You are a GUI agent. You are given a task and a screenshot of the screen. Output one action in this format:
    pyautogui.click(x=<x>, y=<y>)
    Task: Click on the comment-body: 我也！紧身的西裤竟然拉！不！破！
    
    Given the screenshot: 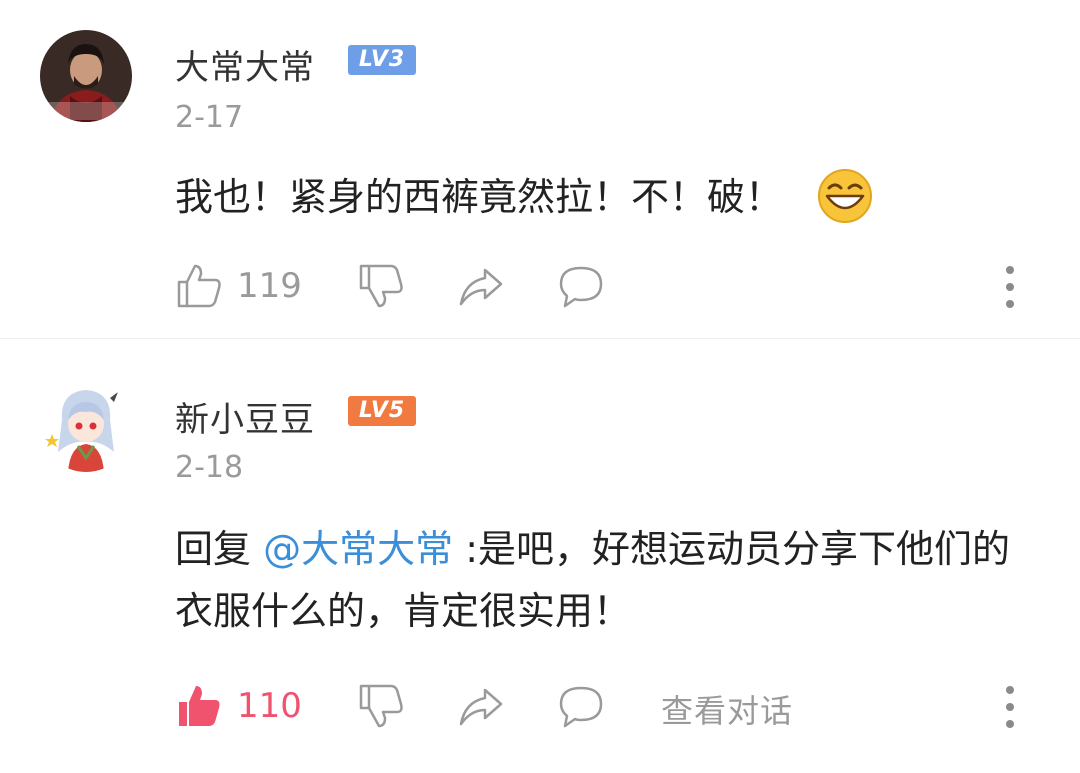 What is the action you would take?
    pyautogui.click(x=479, y=197)
    